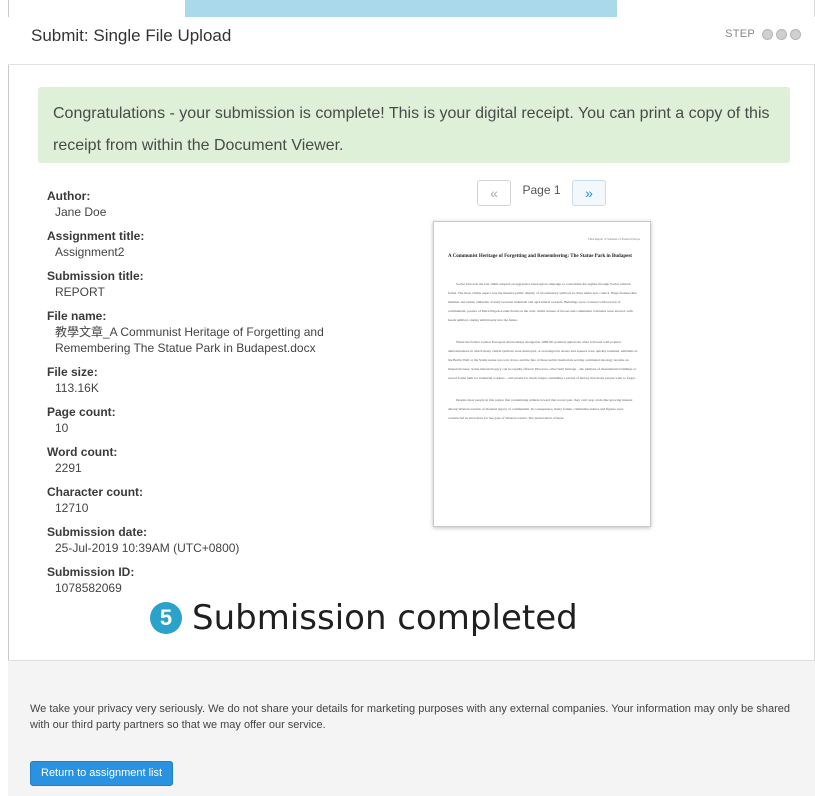 The height and width of the screenshot is (796, 815). Describe the element at coordinates (81, 212) in the screenshot. I see `receipt-field-value: Jane Doe` at that location.